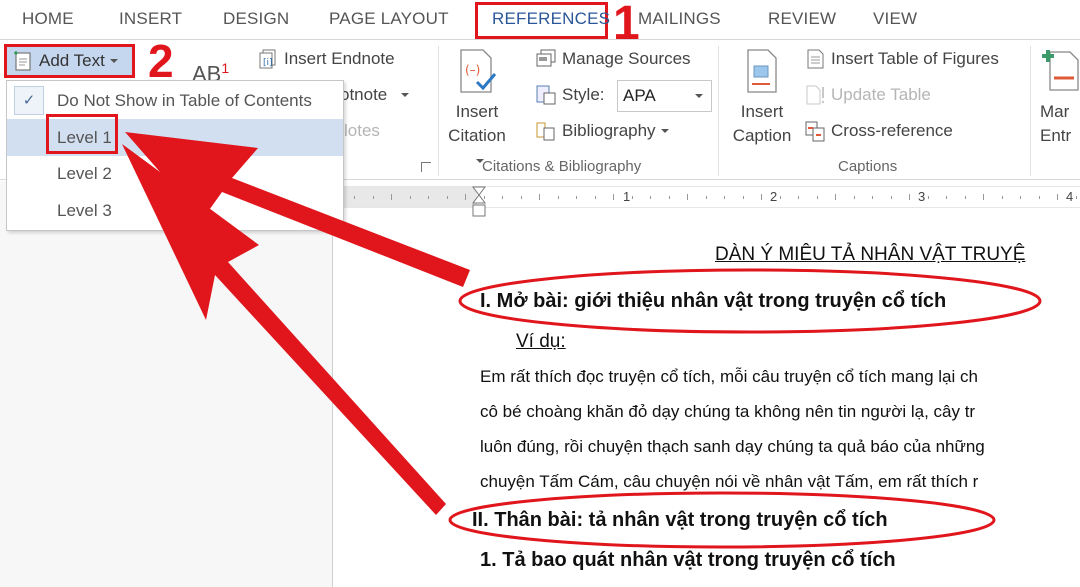 Image resolution: width=1080 pixels, height=587 pixels. I want to click on bibliography-icon, so click(546, 131).